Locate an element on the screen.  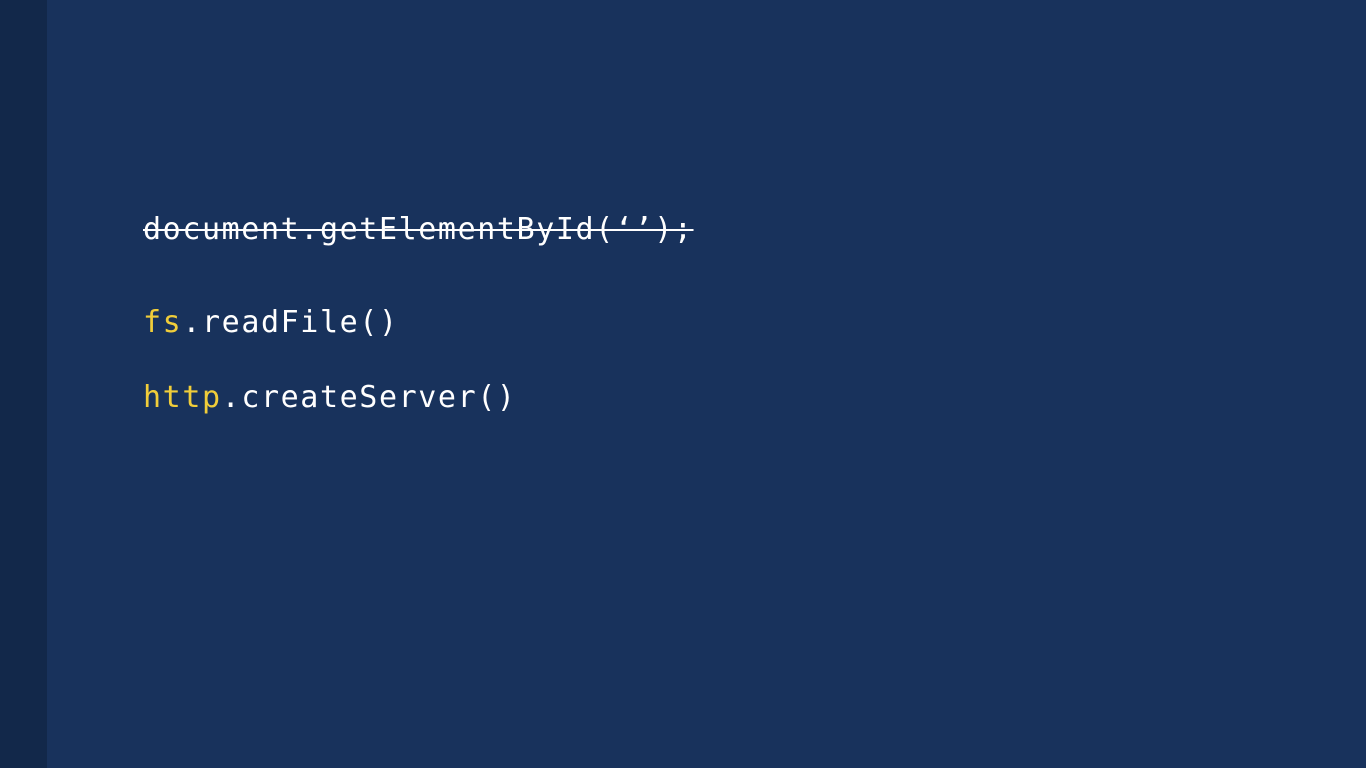
code-line-fs: fs.readFile() is located at coordinates (271, 323).